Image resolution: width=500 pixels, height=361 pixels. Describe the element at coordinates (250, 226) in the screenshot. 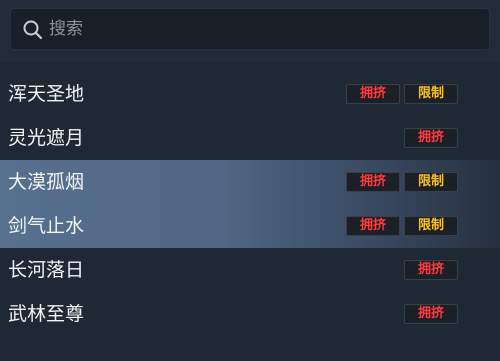

I see `server-row: 剑气止水 拥挤 限制` at that location.